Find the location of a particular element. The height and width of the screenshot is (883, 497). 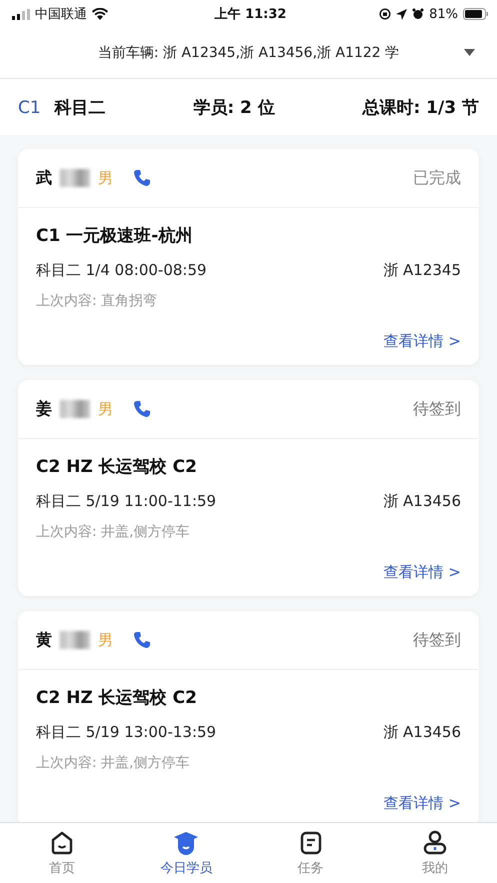

student-name: 姜 is located at coordinates (44, 409).